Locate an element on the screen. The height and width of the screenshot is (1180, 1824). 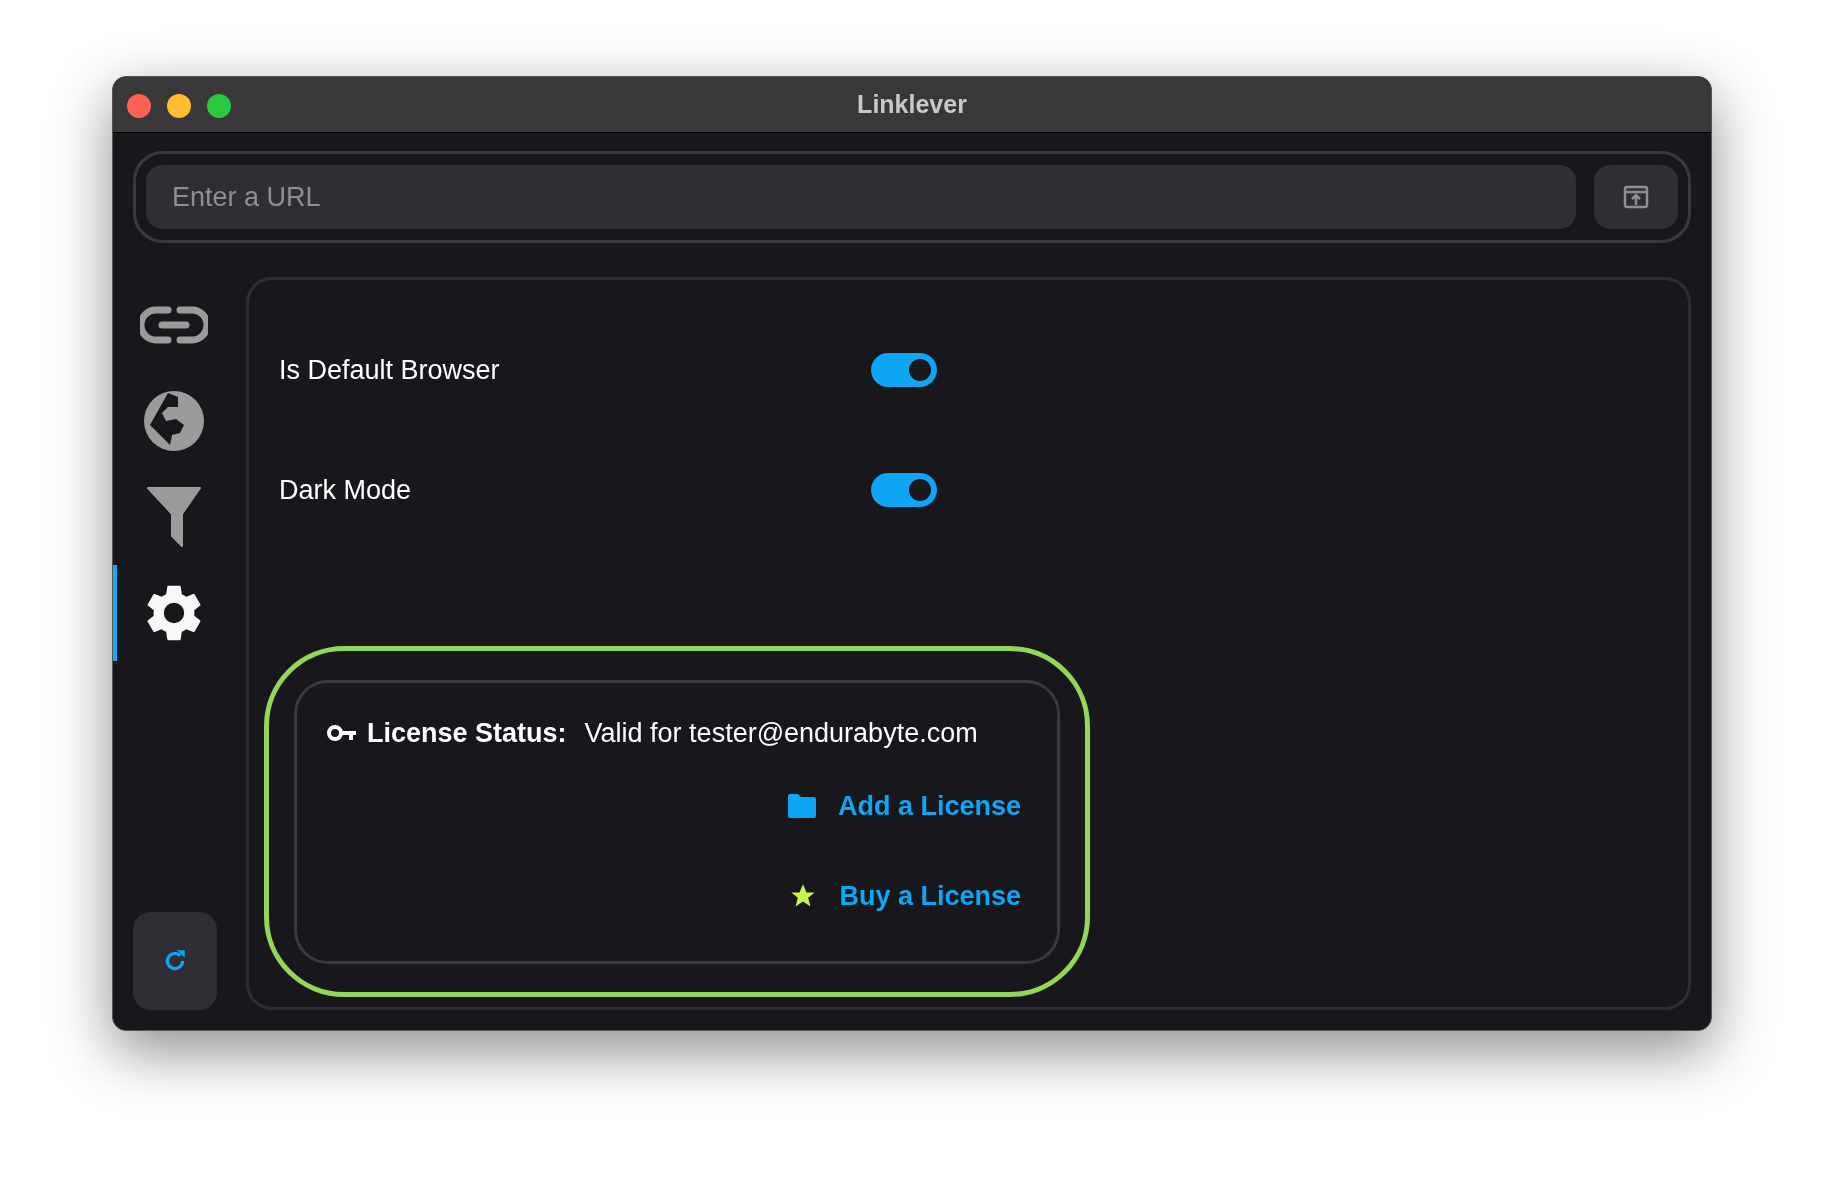
folder-icon is located at coordinates (801, 806).